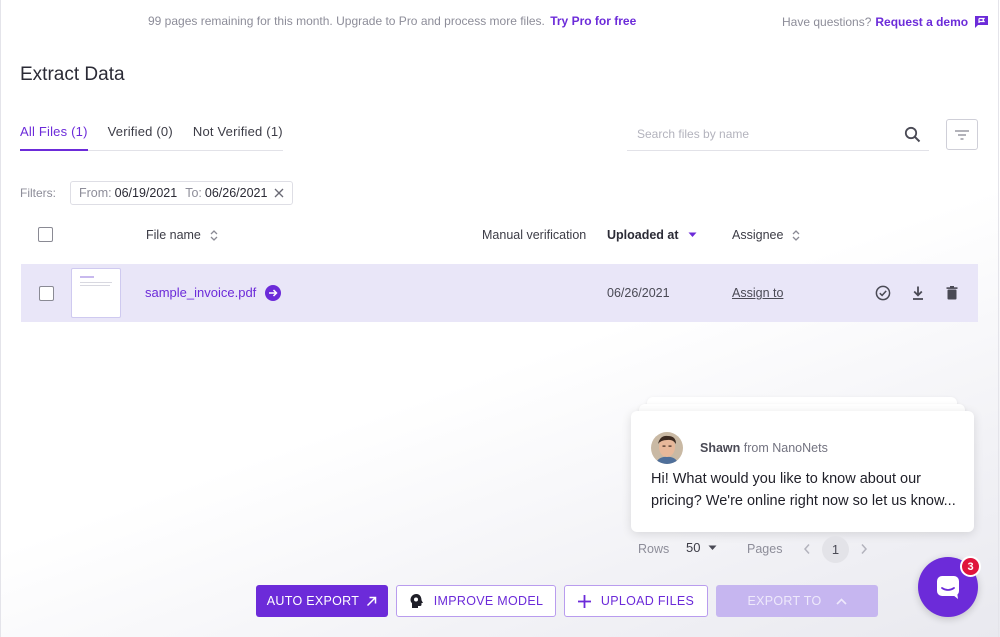 This screenshot has height=637, width=1000. I want to click on auto-export-button: AUTO EXPORT, so click(322, 601).